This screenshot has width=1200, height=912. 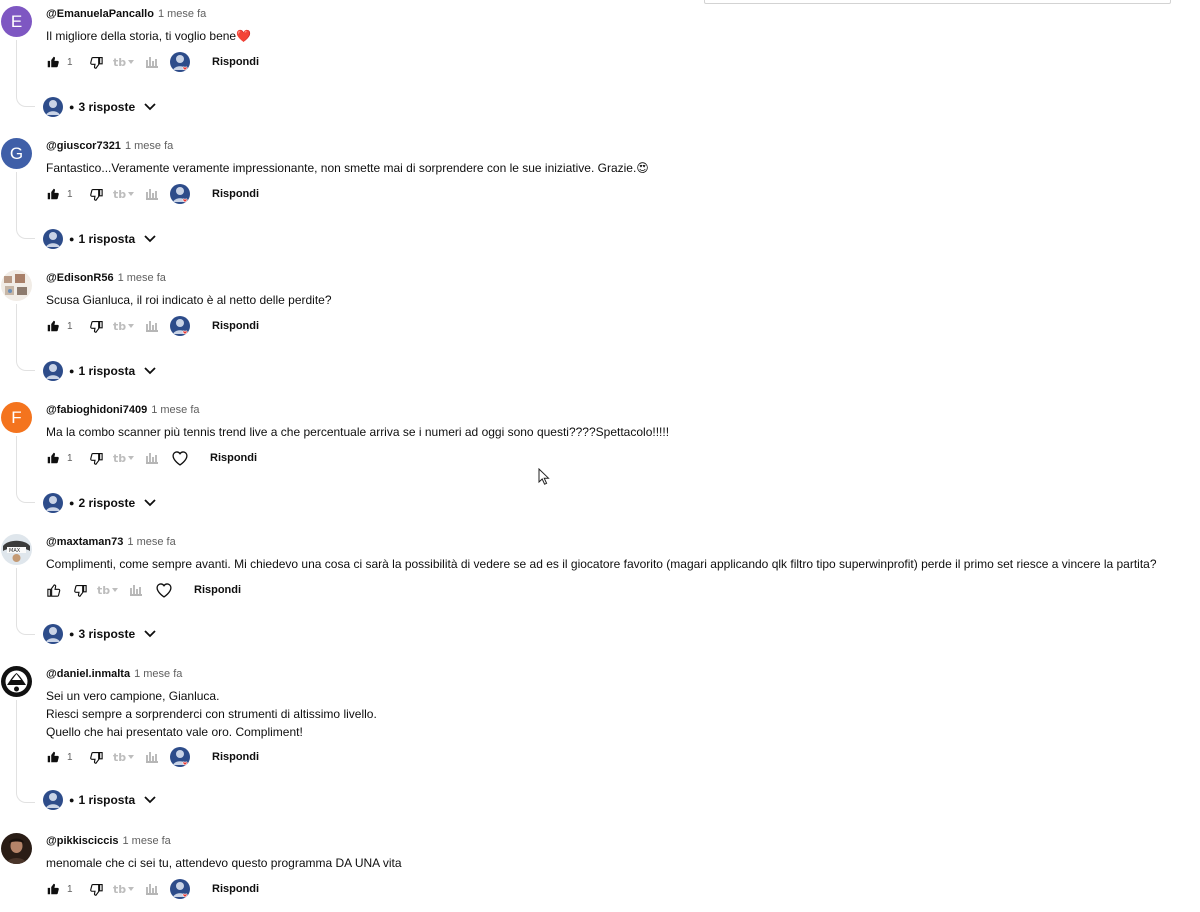 I want to click on replies-count: 3 risposte, so click(x=107, y=107).